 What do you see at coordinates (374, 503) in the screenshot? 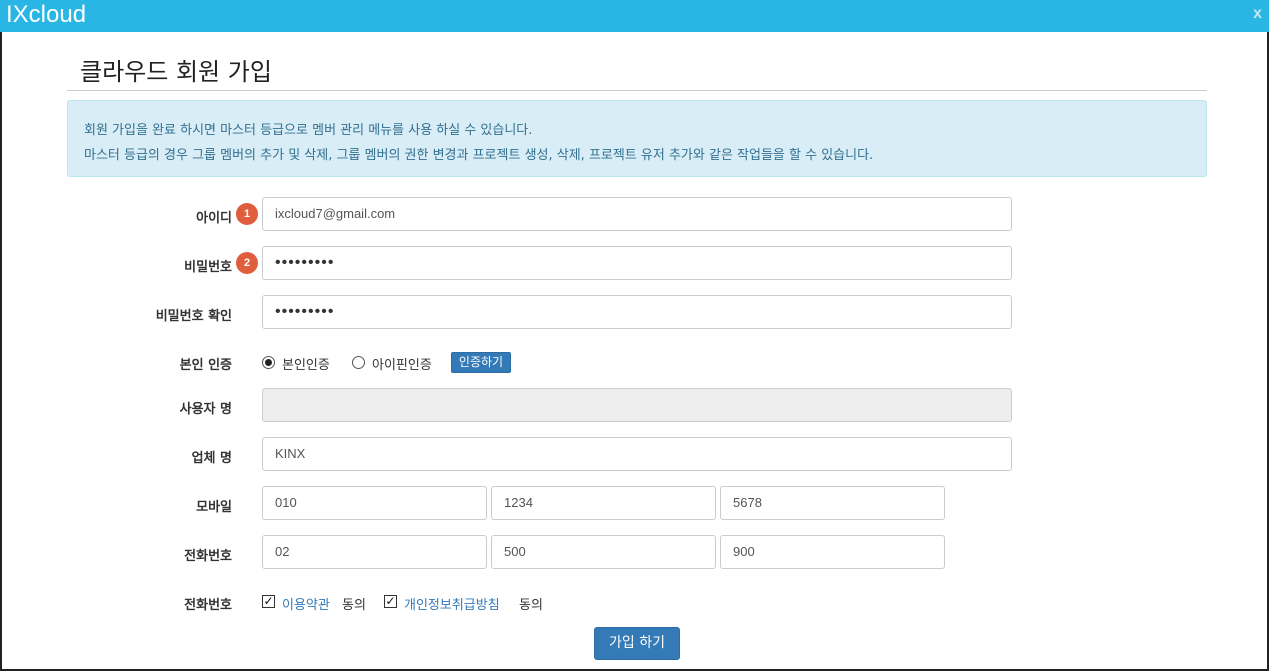
I see `mobile-input-1: 010` at bounding box center [374, 503].